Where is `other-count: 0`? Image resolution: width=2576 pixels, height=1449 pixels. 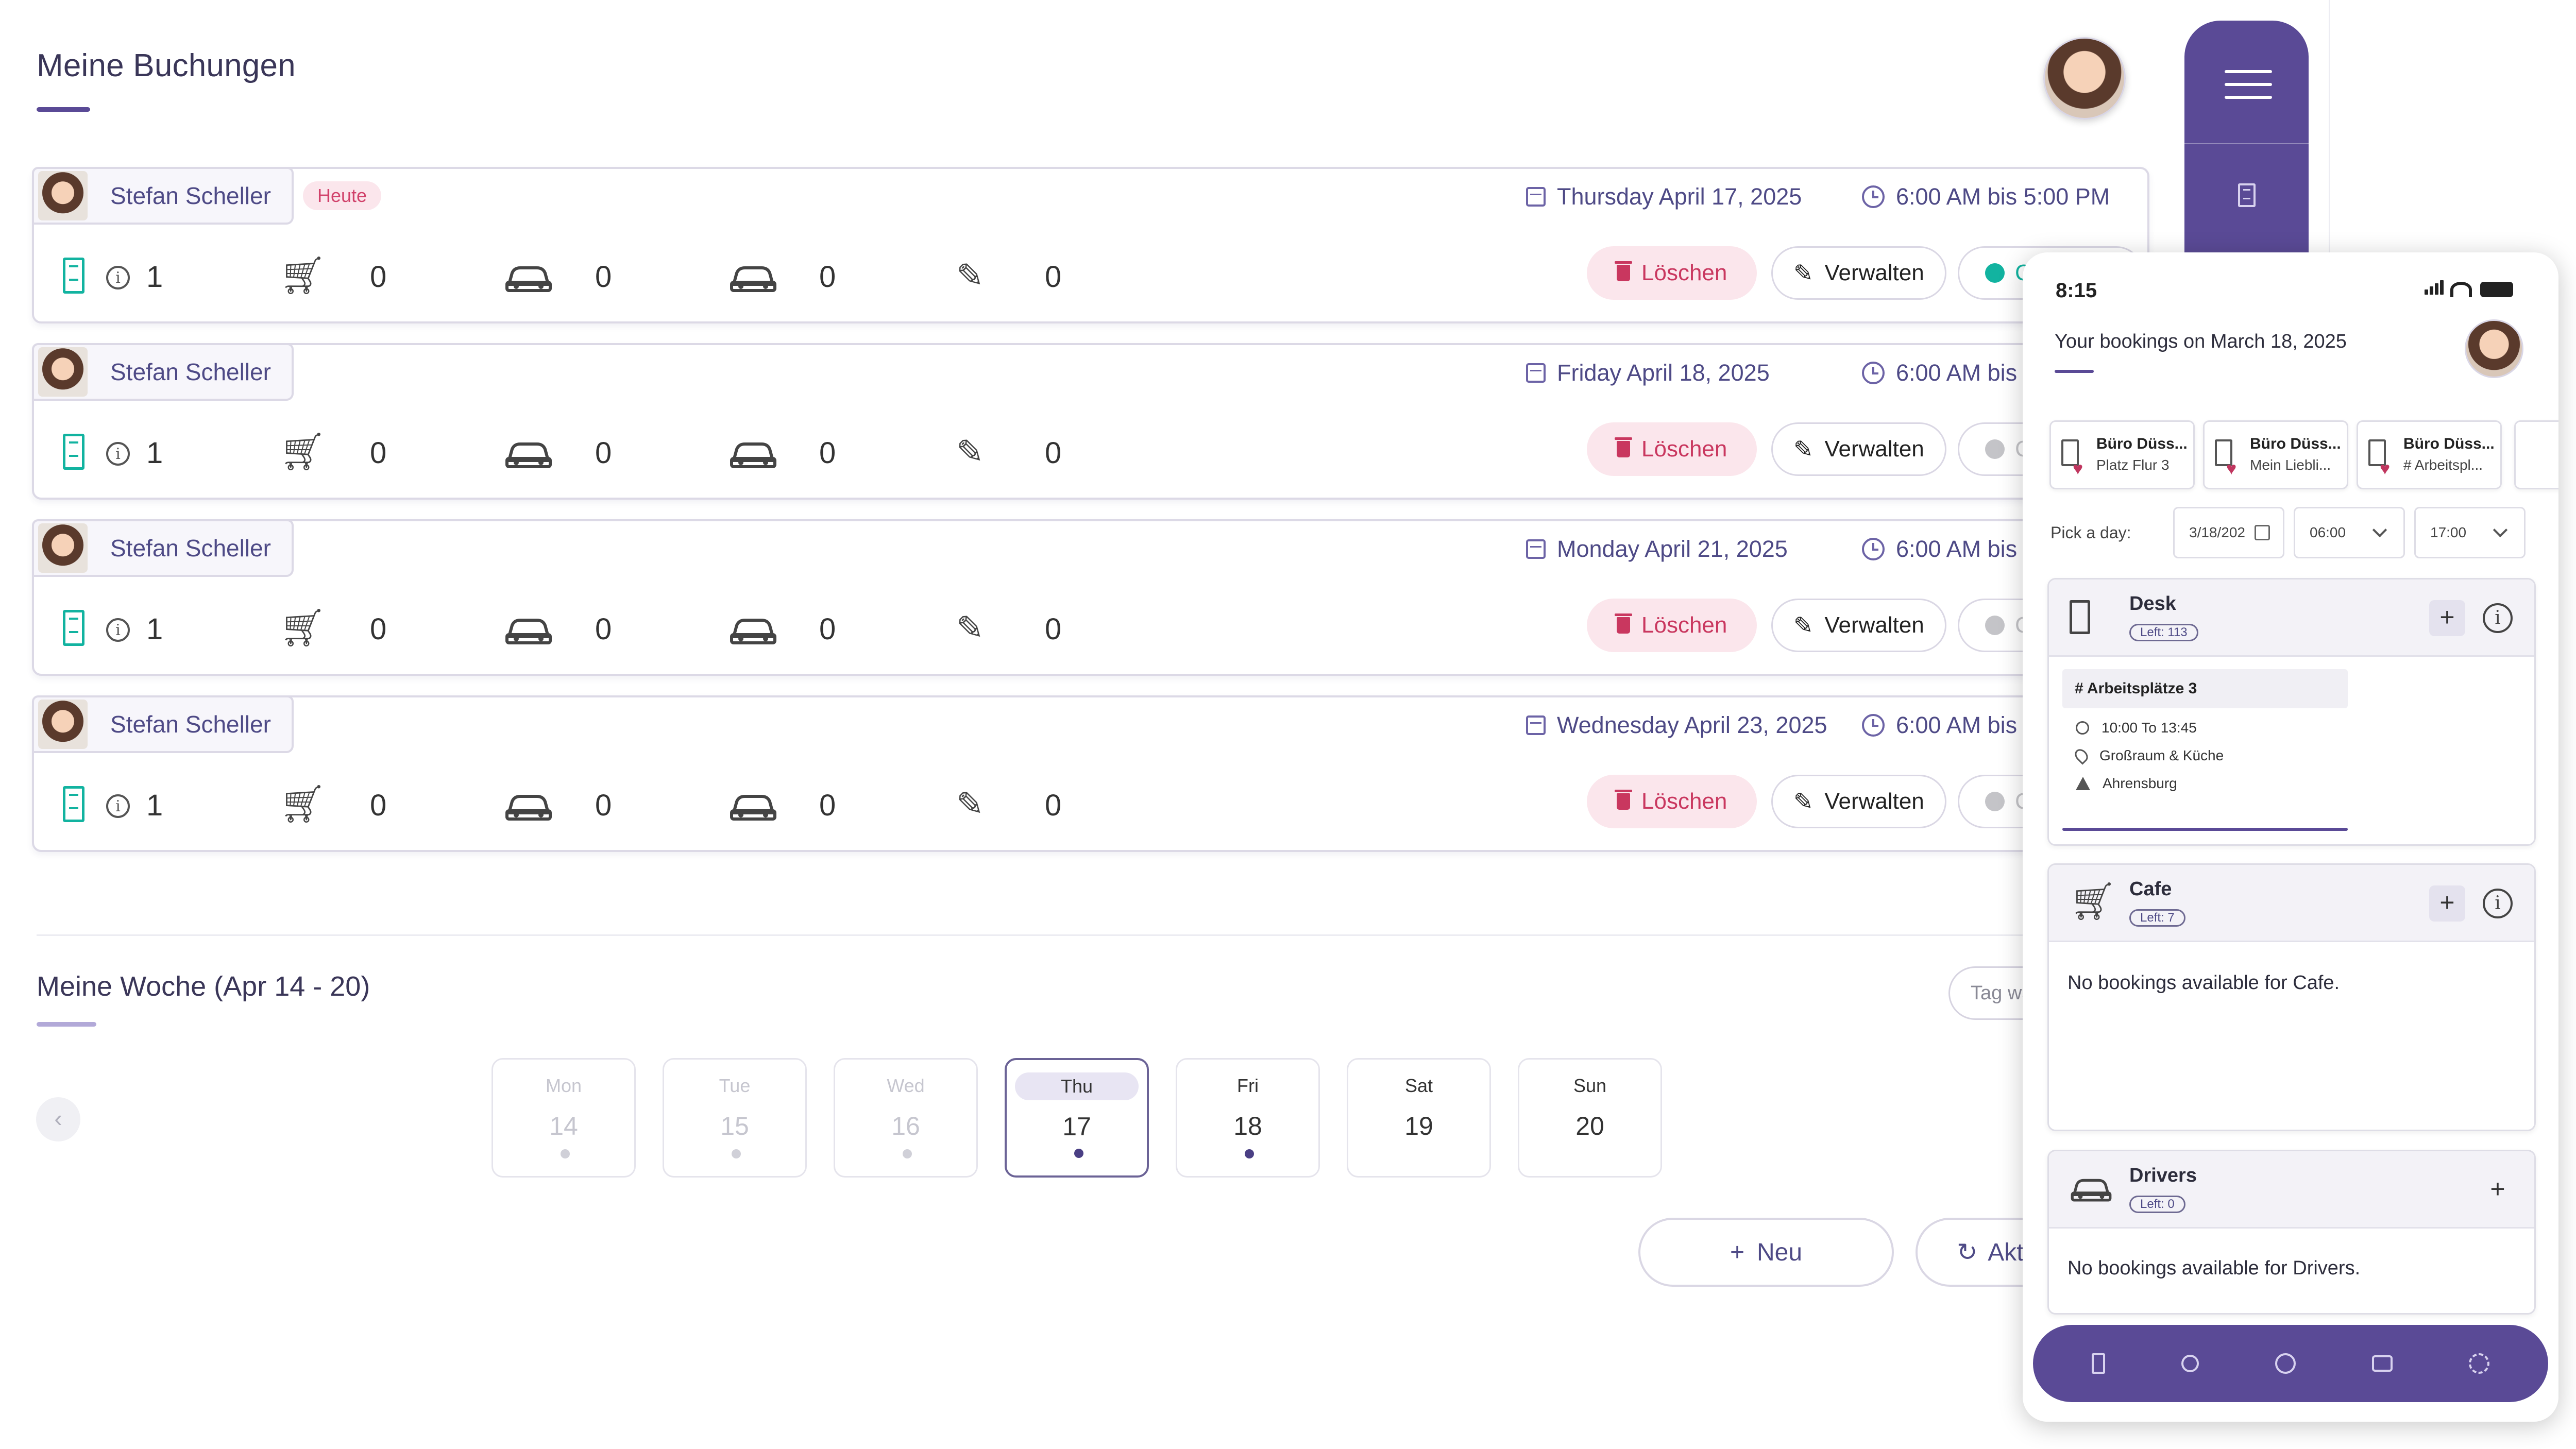 other-count: 0 is located at coordinates (1053, 453).